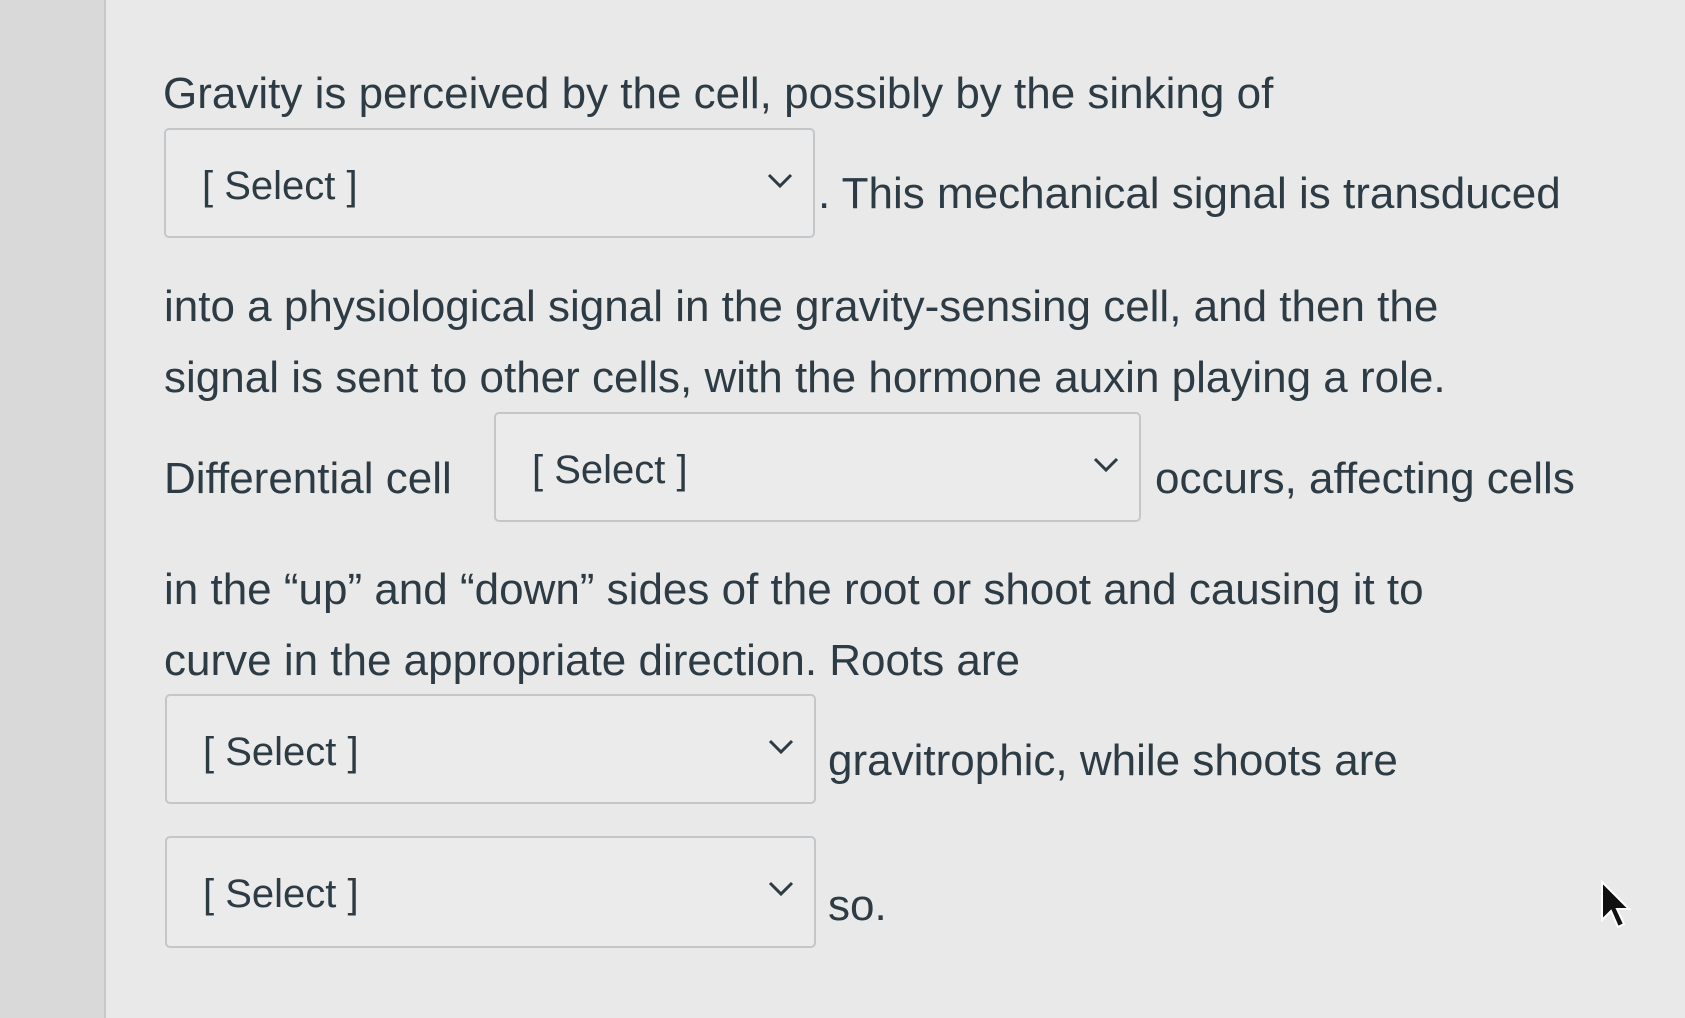 Image resolution: width=1685 pixels, height=1018 pixels. Describe the element at coordinates (817, 467) in the screenshot. I see `dropdown-differential-cell: [ Select ]` at that location.